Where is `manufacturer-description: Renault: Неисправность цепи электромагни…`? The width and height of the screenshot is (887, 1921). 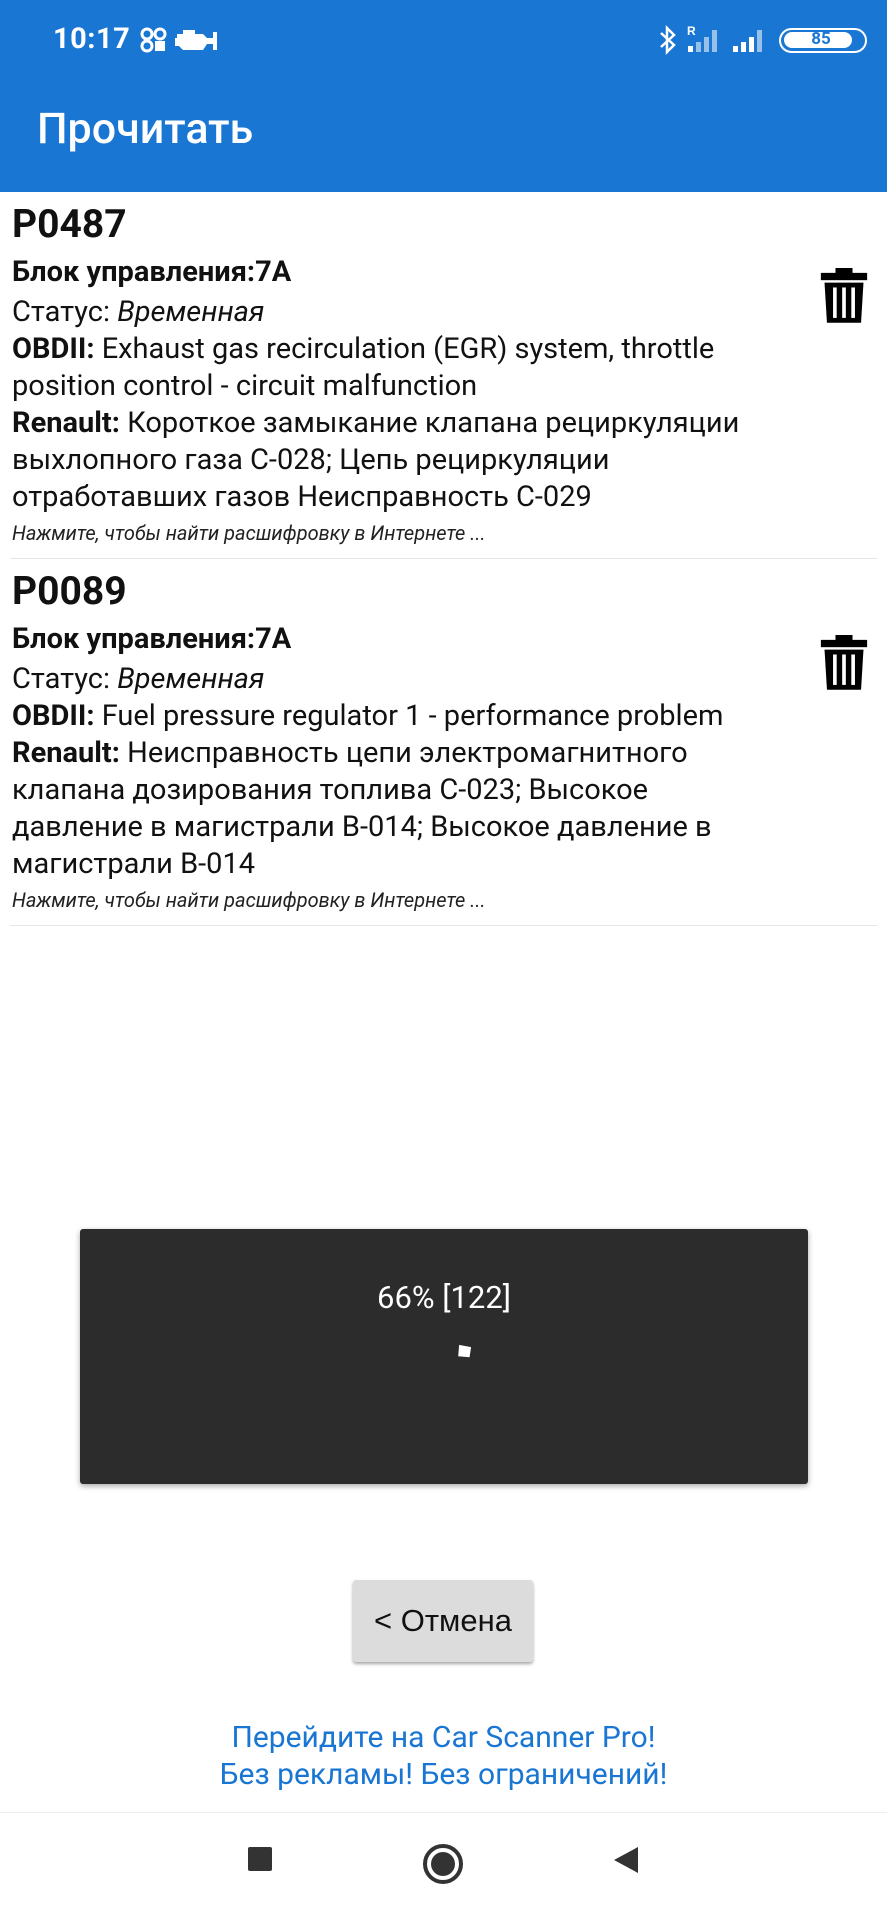 manufacturer-description: Renault: Неисправность цепи электромагни… is located at coordinates (362, 808).